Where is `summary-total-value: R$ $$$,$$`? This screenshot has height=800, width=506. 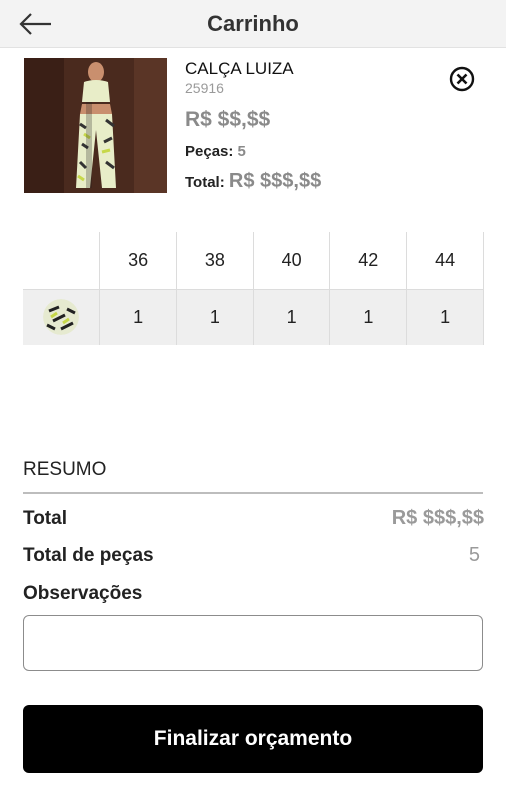 summary-total-value: R$ $$$,$$ is located at coordinates (437, 518).